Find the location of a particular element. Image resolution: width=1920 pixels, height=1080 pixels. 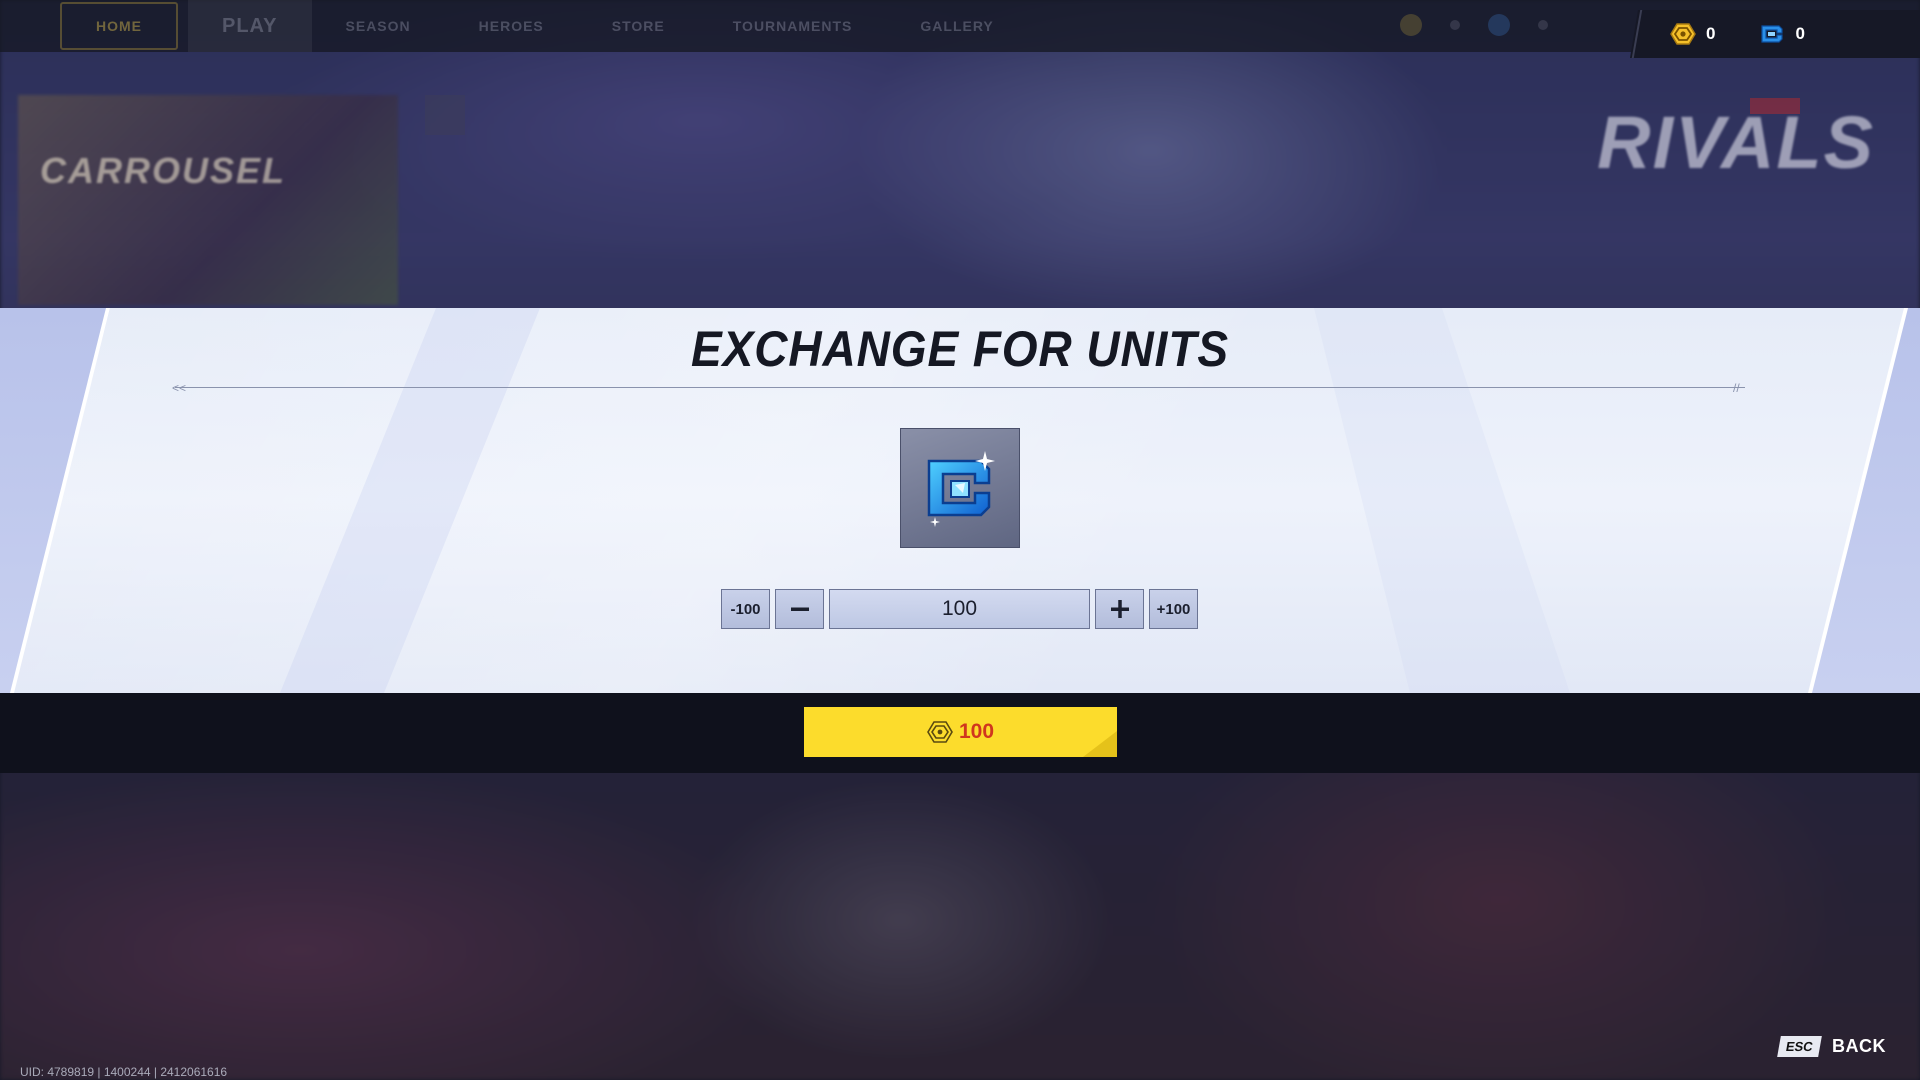

uid-text: UID: 4789819 | 1400244 | 2412061616 is located at coordinates (124, 1072).